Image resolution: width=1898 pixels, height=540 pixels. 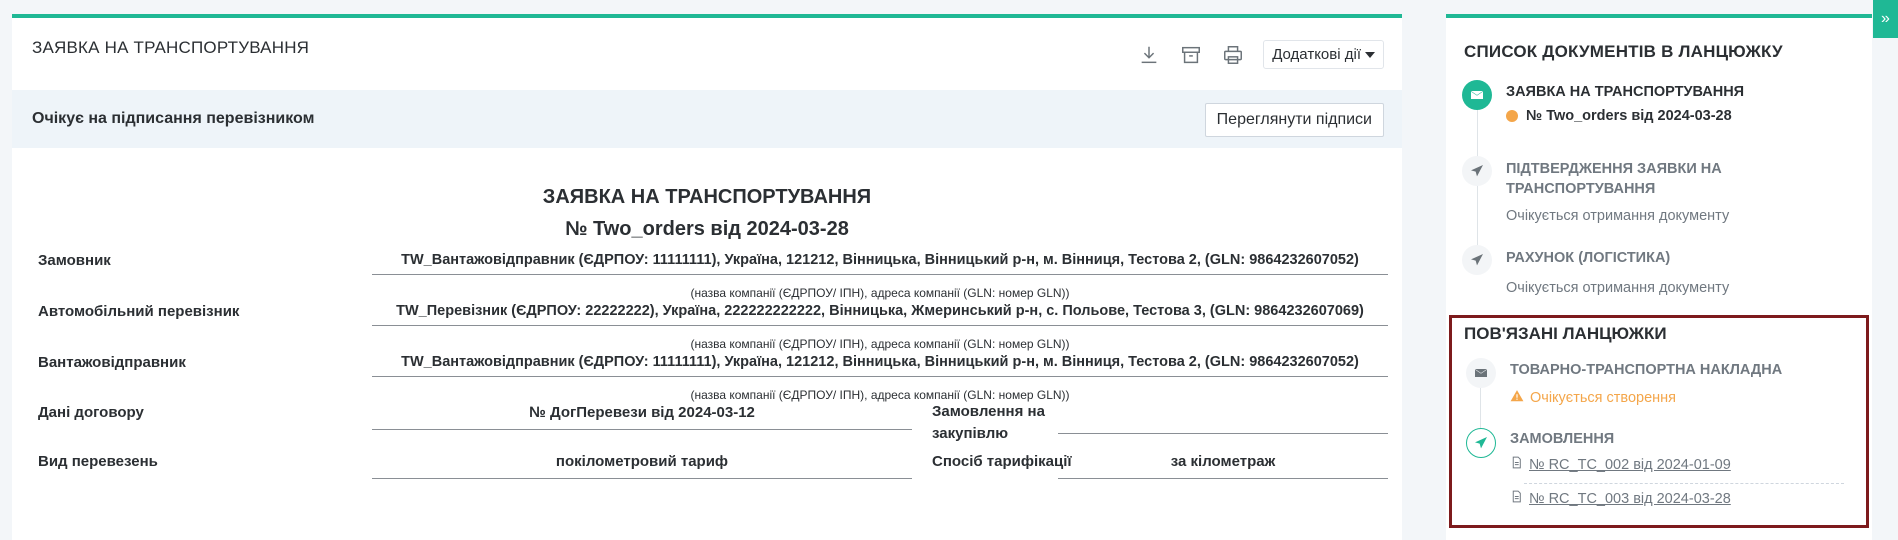 I want to click on chain-item-request-confirmation: ПІДТВЕРДЖЕННЯ ЗАЯВКИ НА ТРАНСПОРТУВАННЯ, so click(x=1671, y=179).